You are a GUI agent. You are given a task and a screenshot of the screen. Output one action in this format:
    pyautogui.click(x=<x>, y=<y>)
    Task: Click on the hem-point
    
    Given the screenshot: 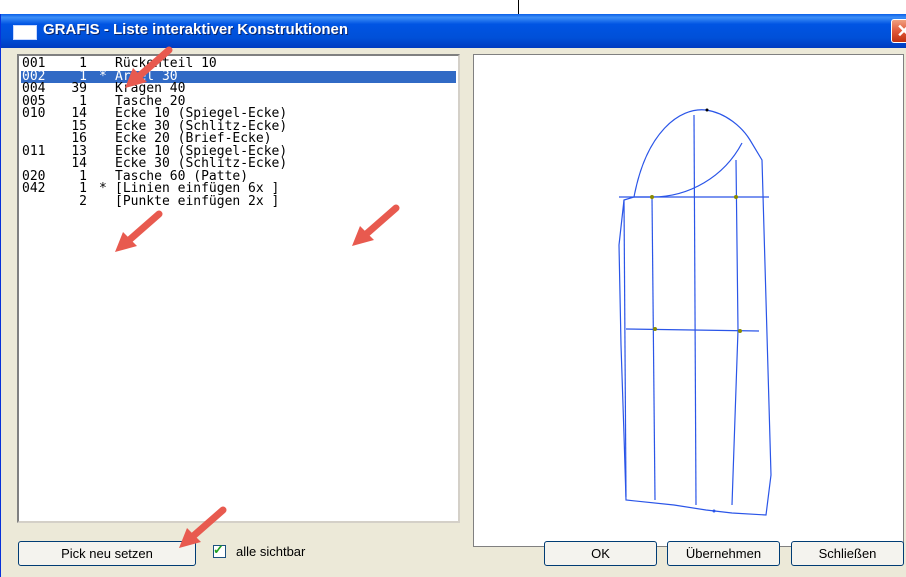 What is the action you would take?
    pyautogui.click(x=714, y=511)
    